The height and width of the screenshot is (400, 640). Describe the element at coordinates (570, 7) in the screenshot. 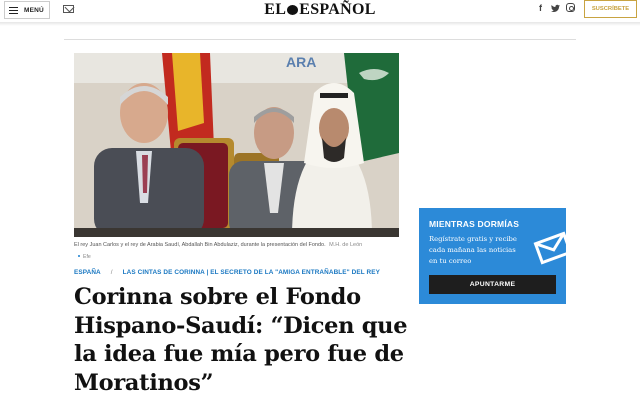

I see `instagram-icon` at that location.